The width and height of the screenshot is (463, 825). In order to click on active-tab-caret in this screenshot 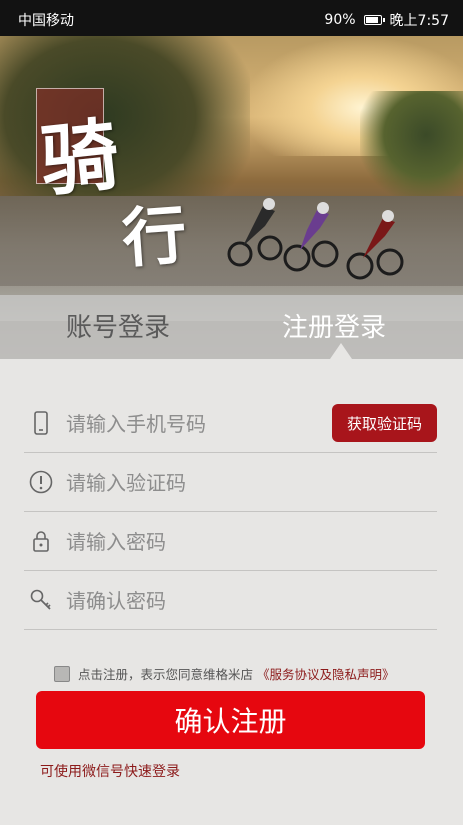, I will do `click(341, 351)`.